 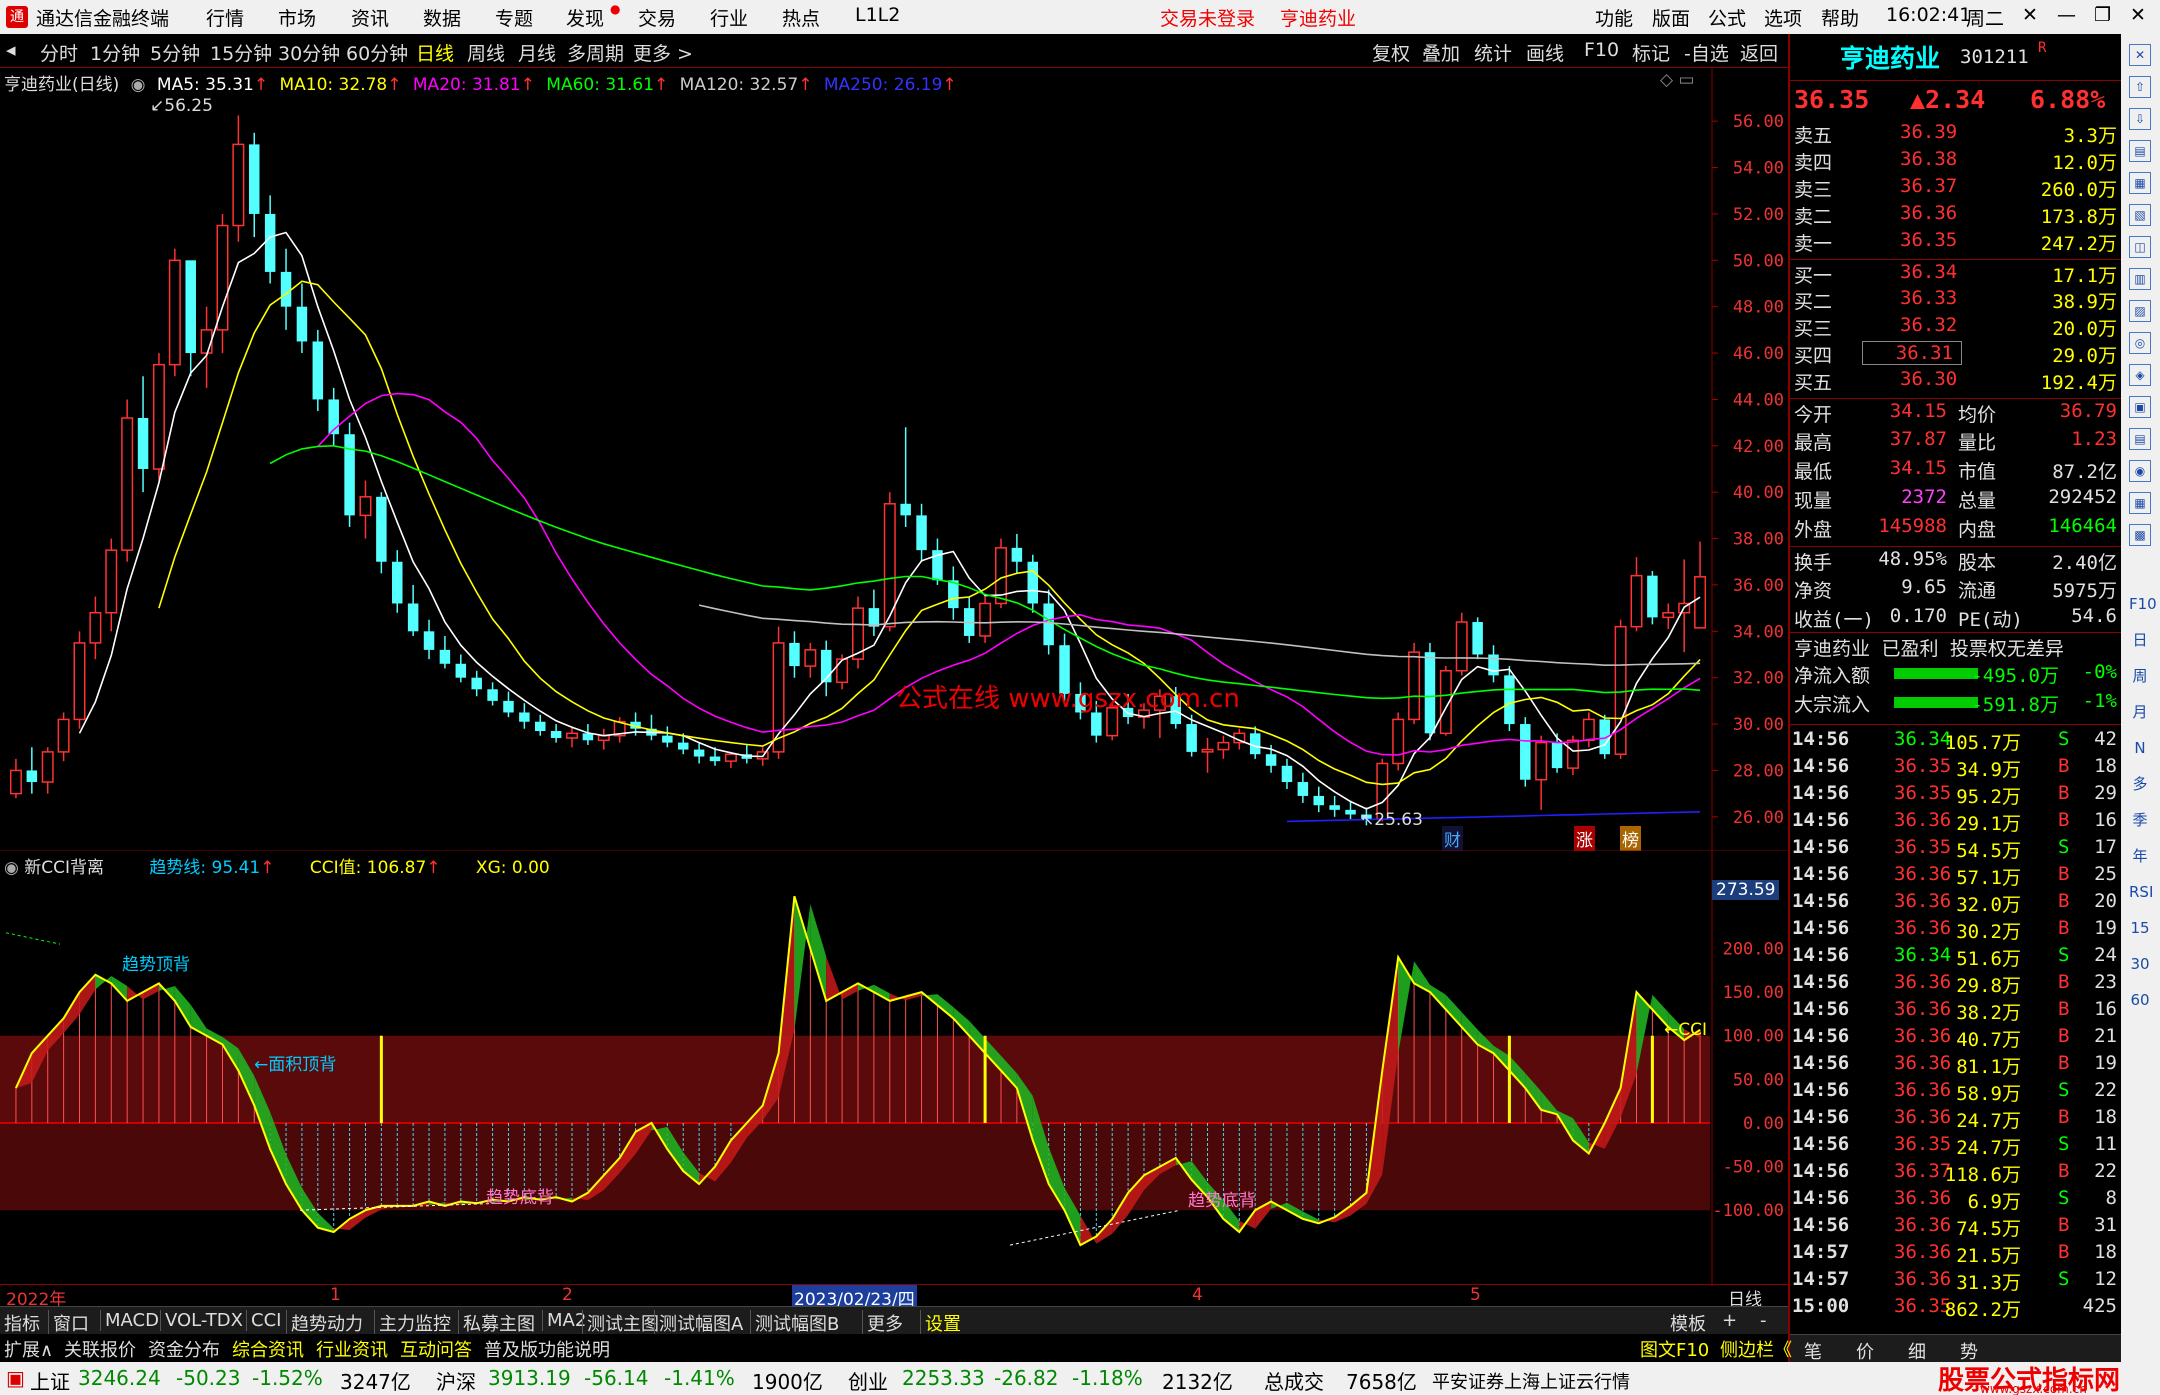 I want to click on menu-xuanxiang: 选项, so click(x=1783, y=17).